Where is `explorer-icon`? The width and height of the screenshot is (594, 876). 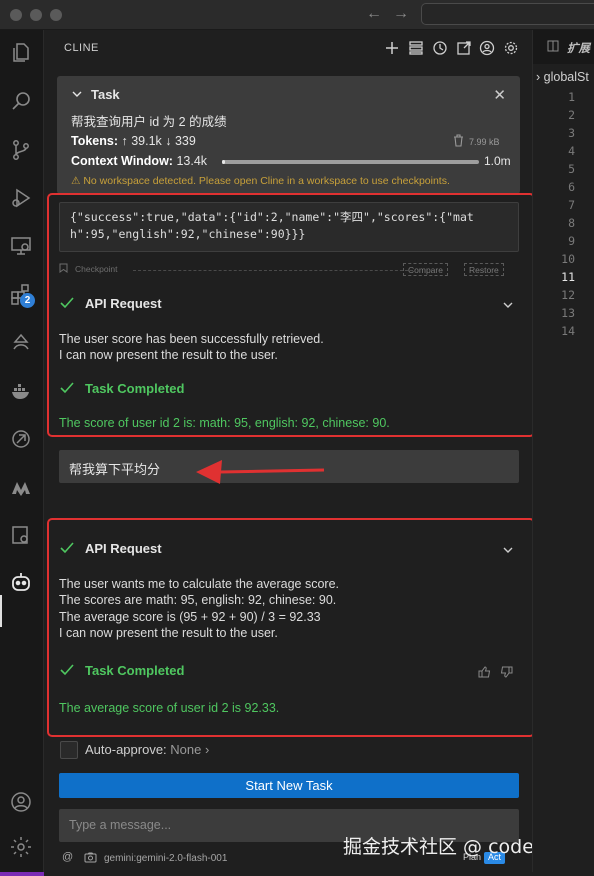 explorer-icon is located at coordinates (21, 53).